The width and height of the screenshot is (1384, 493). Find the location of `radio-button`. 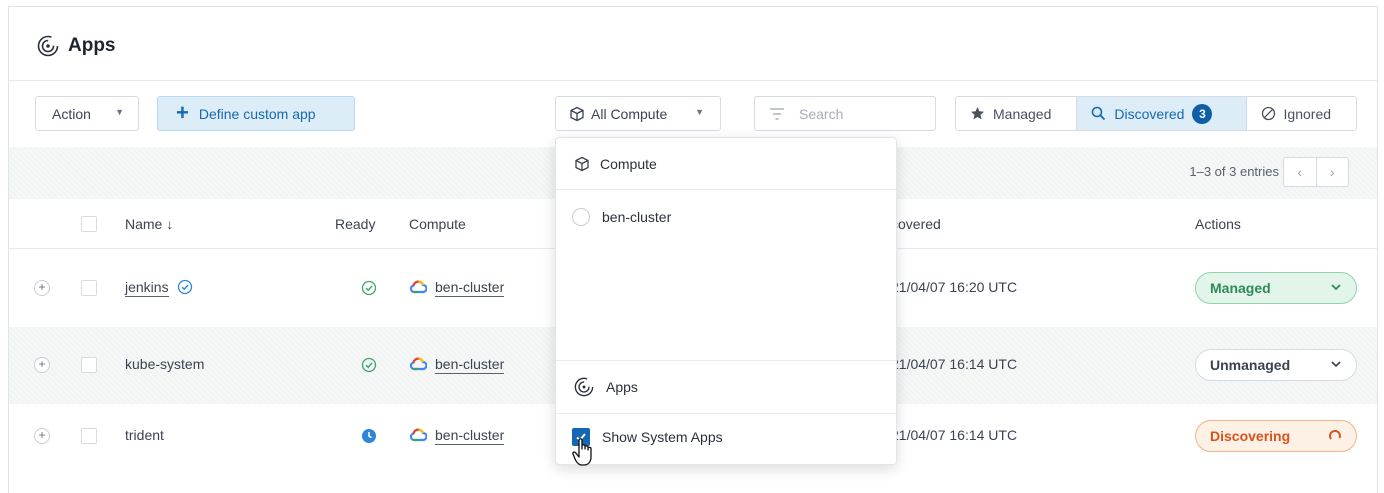

radio-button is located at coordinates (581, 217).